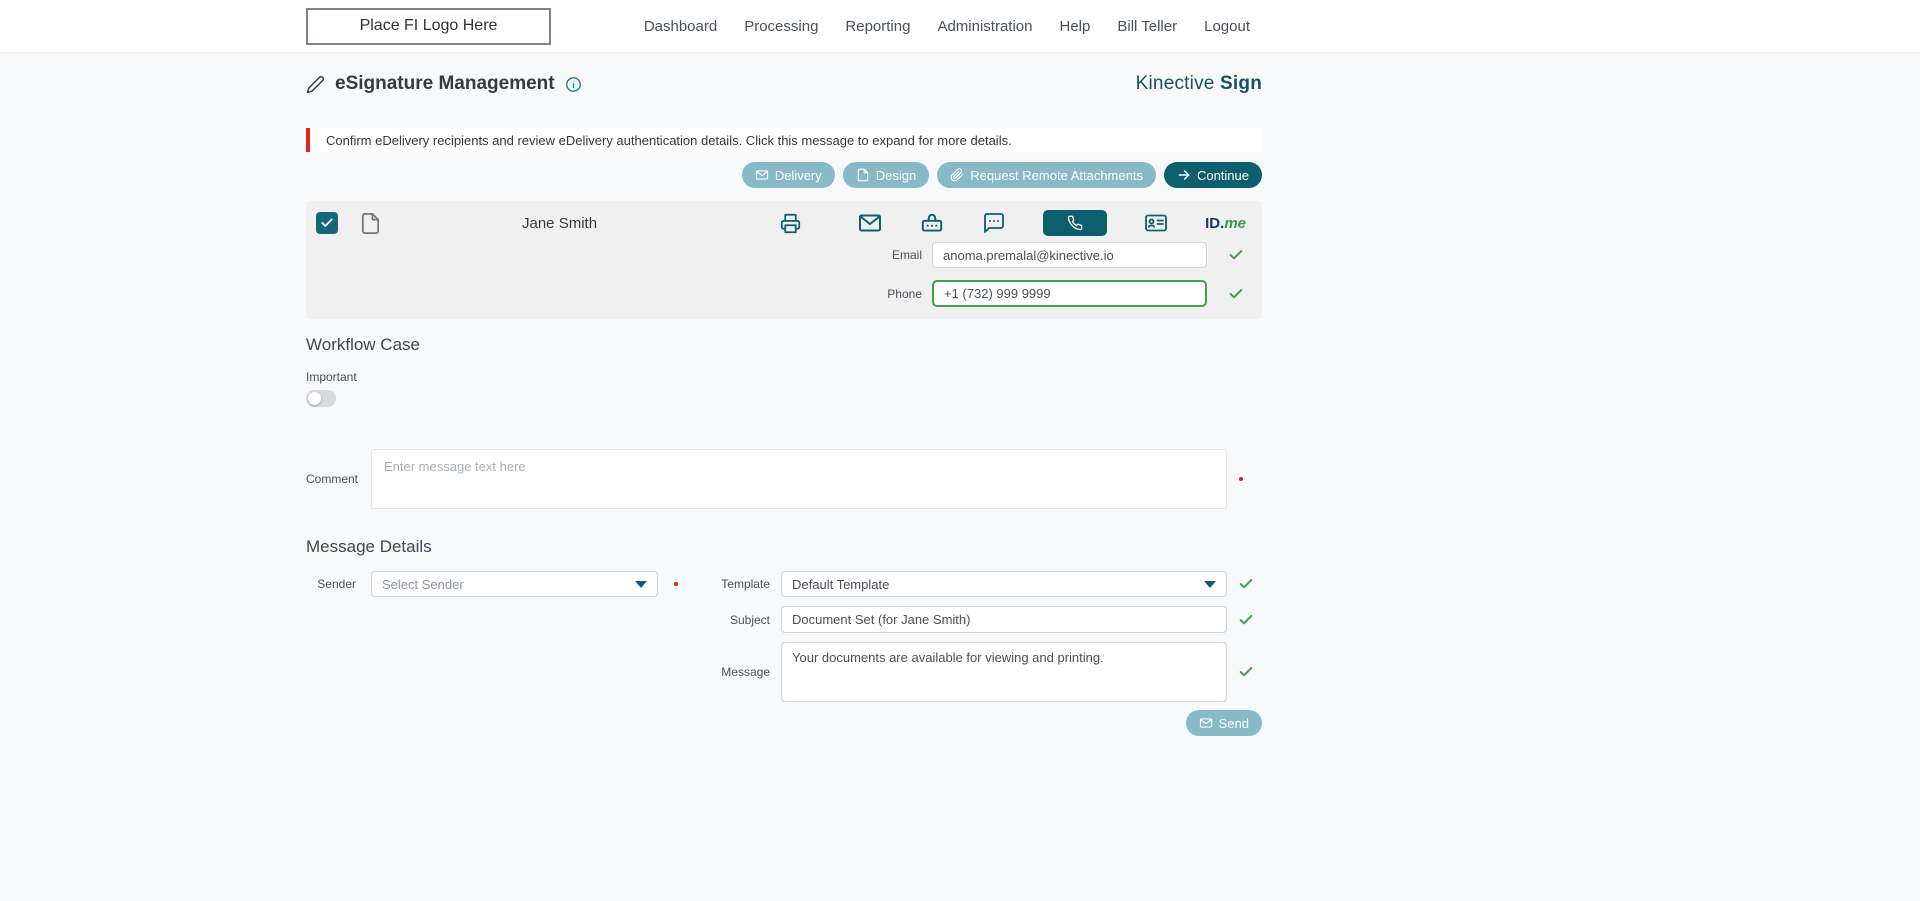 Image resolution: width=1920 pixels, height=901 pixels. What do you see at coordinates (1075, 26) in the screenshot?
I see `nav-help: Help` at bounding box center [1075, 26].